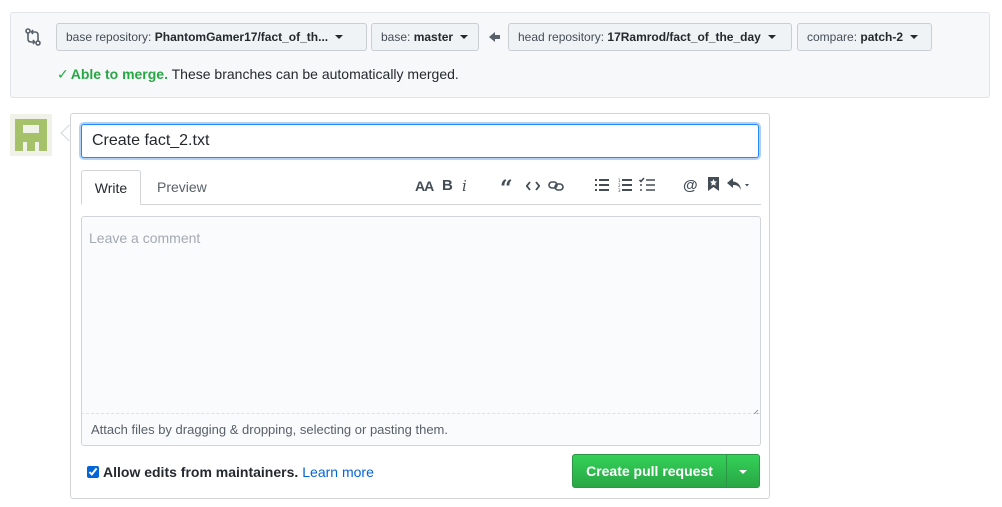 The width and height of the screenshot is (1002, 507). What do you see at coordinates (338, 472) in the screenshot?
I see `learn-more-link: Learn more` at bounding box center [338, 472].